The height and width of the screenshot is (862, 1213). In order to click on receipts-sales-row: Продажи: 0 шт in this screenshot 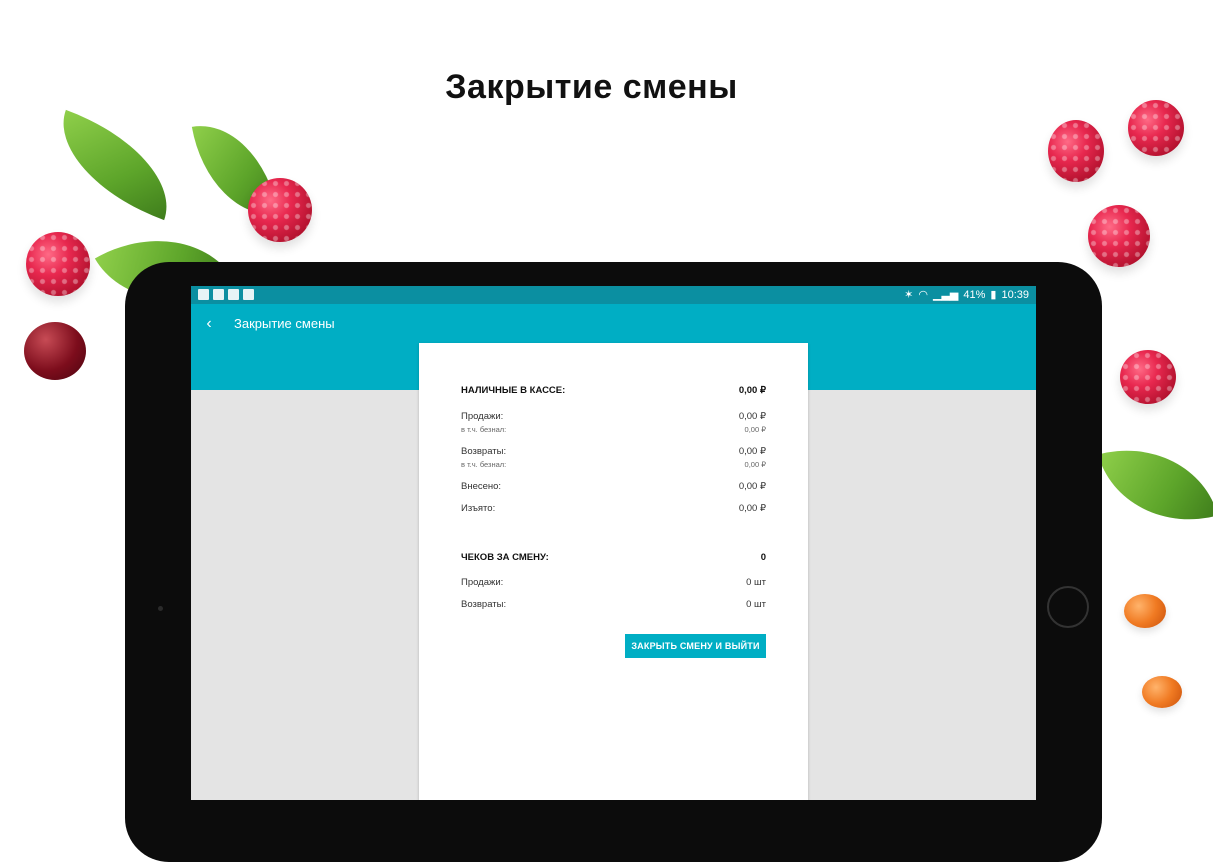, I will do `click(613, 582)`.